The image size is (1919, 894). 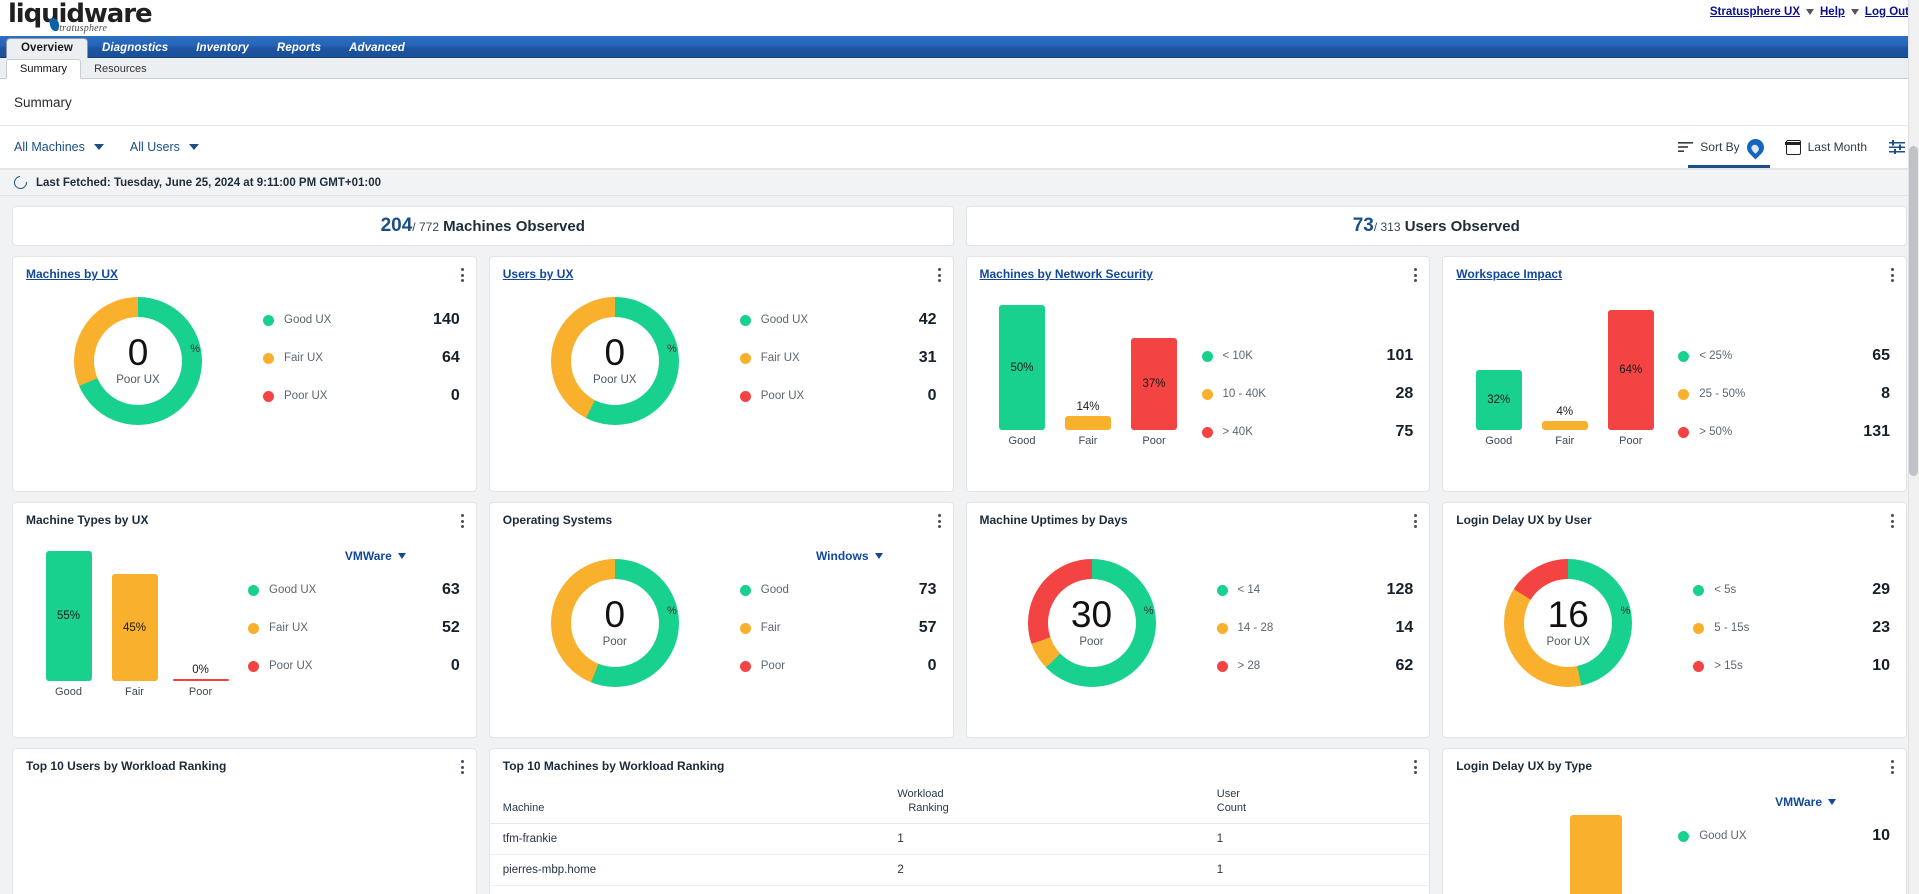 What do you see at coordinates (1436, 226) in the screenshot?
I see `users-observed-card: 73/ 313 Users Observed` at bounding box center [1436, 226].